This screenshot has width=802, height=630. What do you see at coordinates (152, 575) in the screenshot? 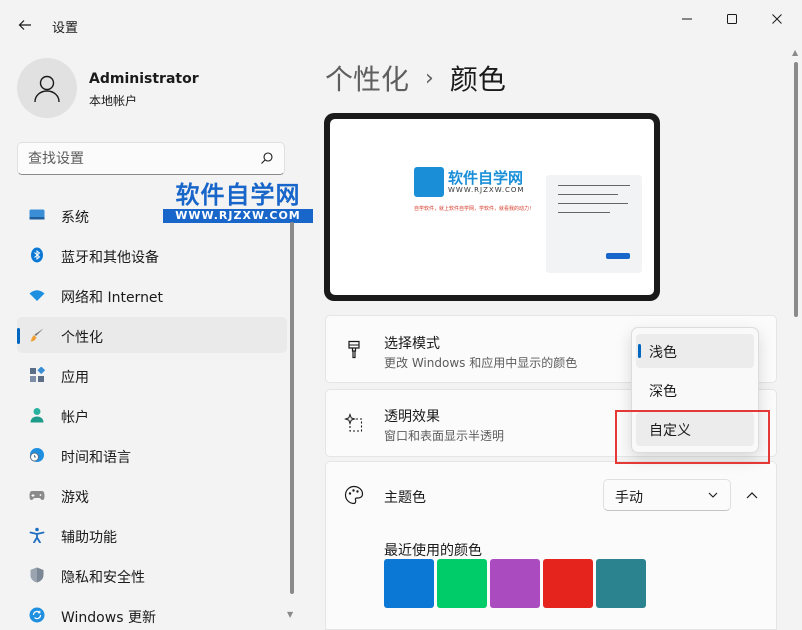
I see `sidebar-item-privacy: 隐私和安全性` at bounding box center [152, 575].